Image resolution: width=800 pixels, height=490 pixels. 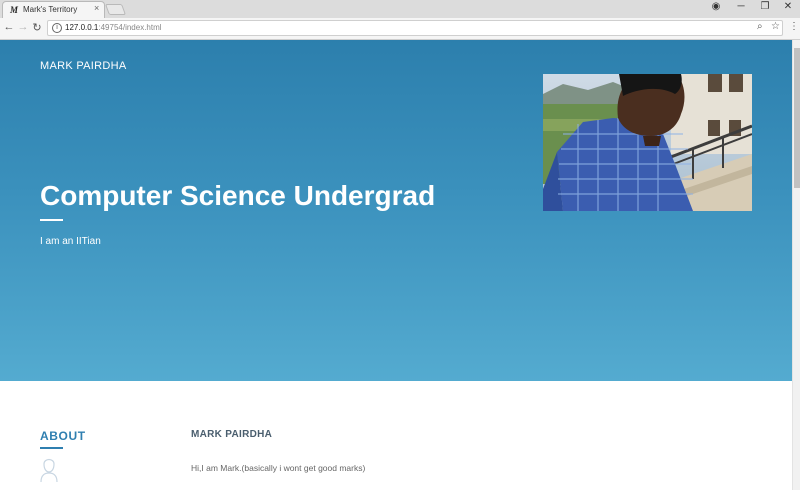 I want to click on url-path: :49754/index.html, so click(x=130, y=27).